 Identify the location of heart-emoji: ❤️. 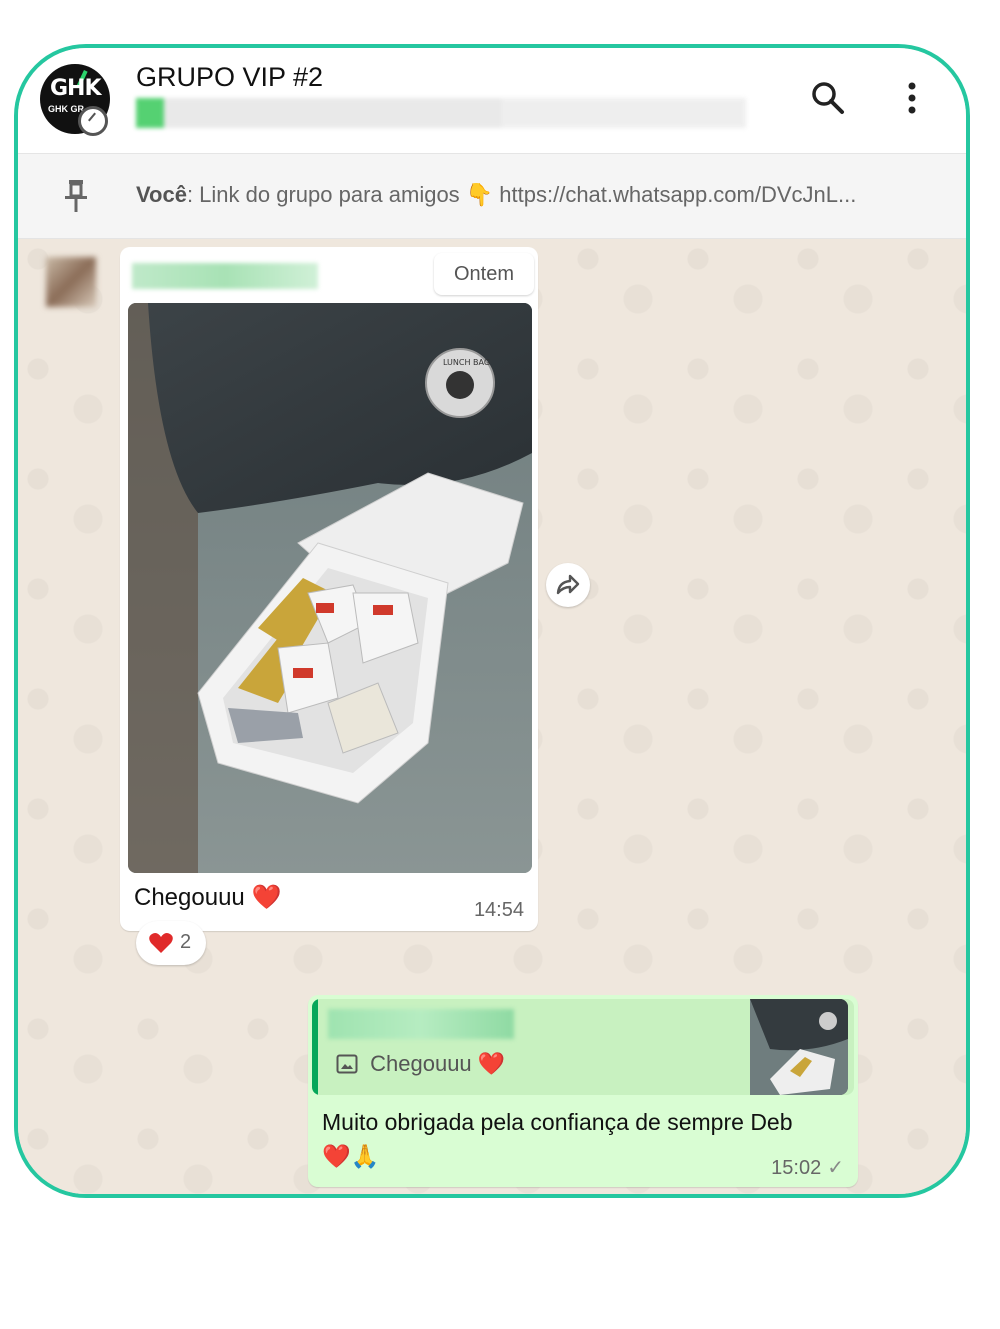
(266, 897).